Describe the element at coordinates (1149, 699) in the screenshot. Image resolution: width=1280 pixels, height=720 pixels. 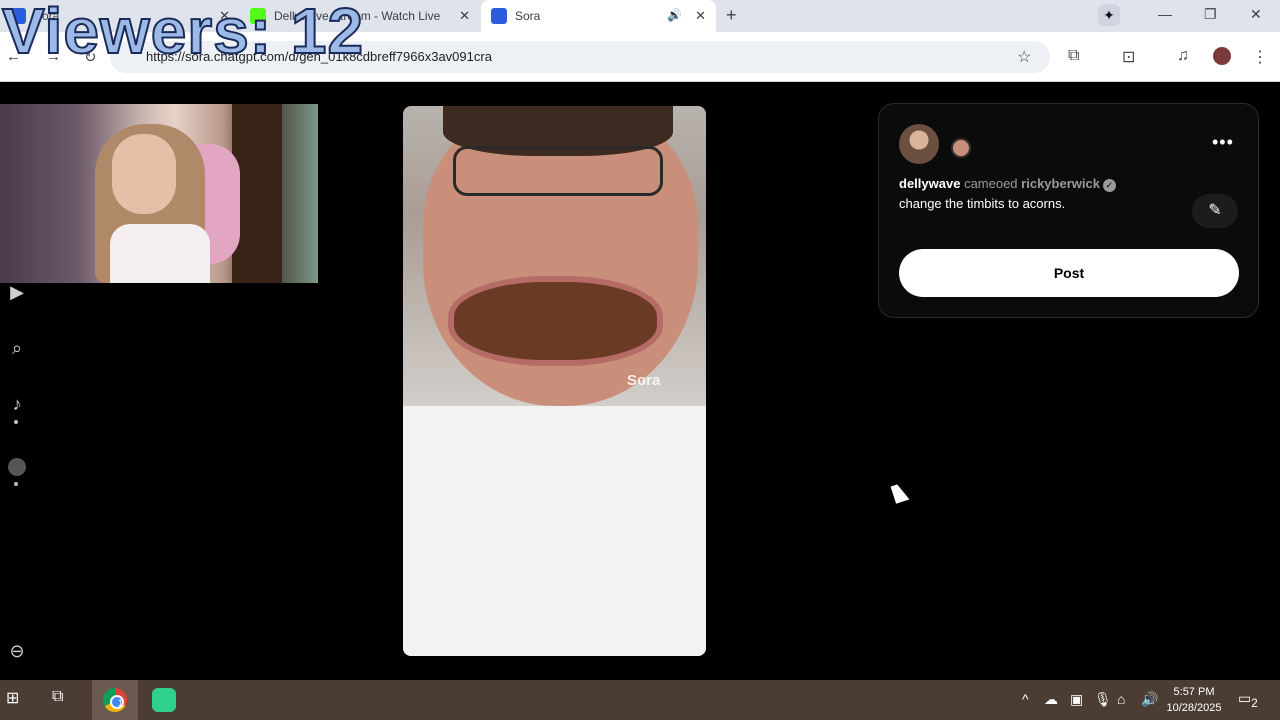
I see `volume-icon: 🔊` at that location.